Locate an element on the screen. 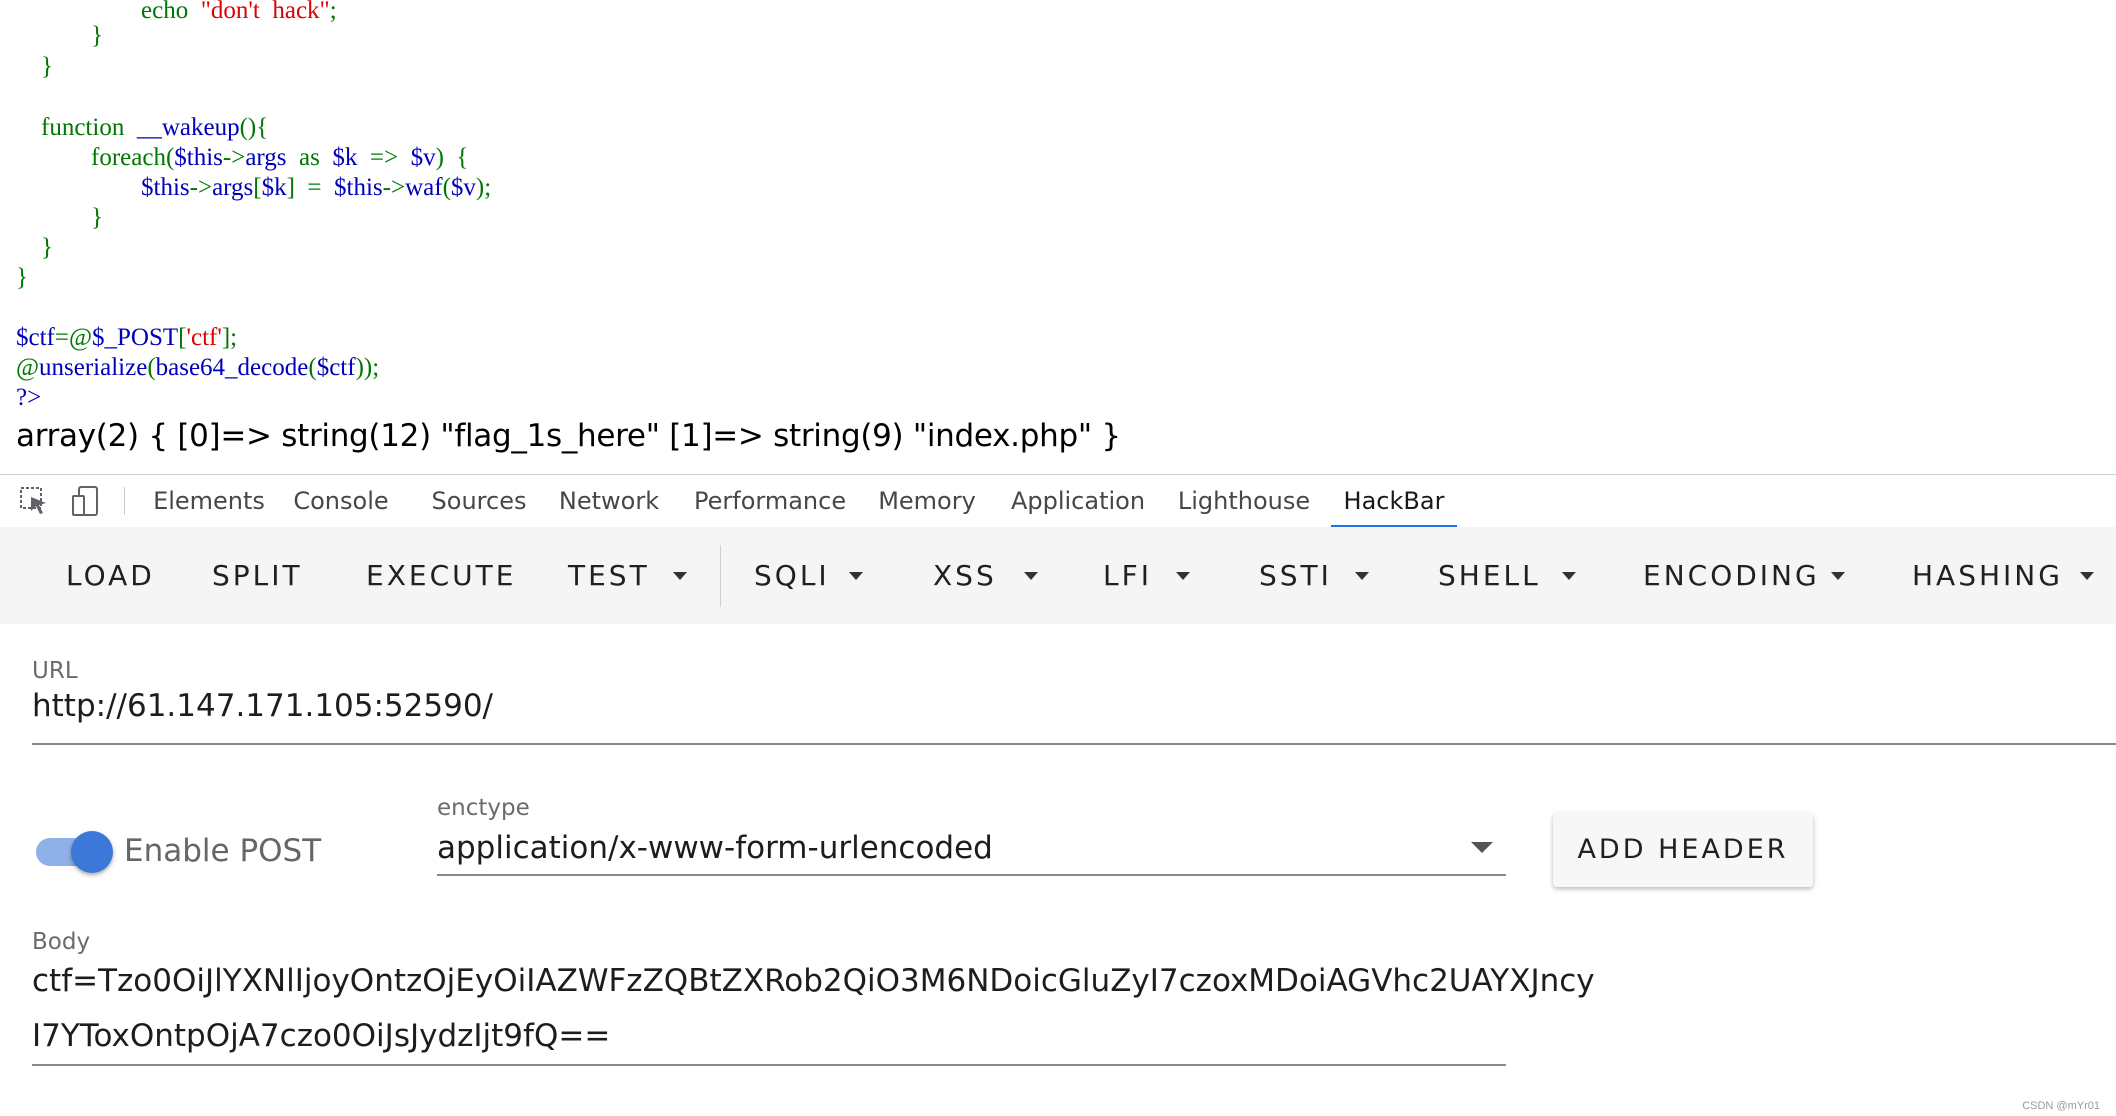 The width and height of the screenshot is (2116, 1116). code-line: function __wakeup(){ is located at coordinates (142, 128).